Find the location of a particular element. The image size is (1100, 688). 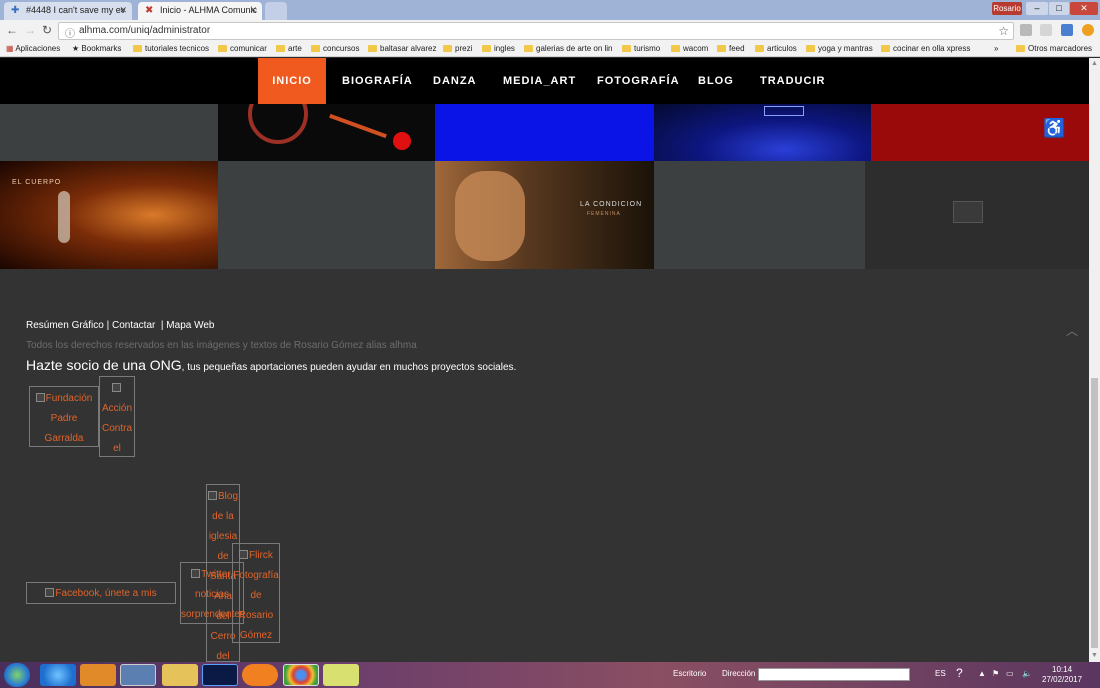

bookmark-folder: articulos is located at coordinates (776, 48).